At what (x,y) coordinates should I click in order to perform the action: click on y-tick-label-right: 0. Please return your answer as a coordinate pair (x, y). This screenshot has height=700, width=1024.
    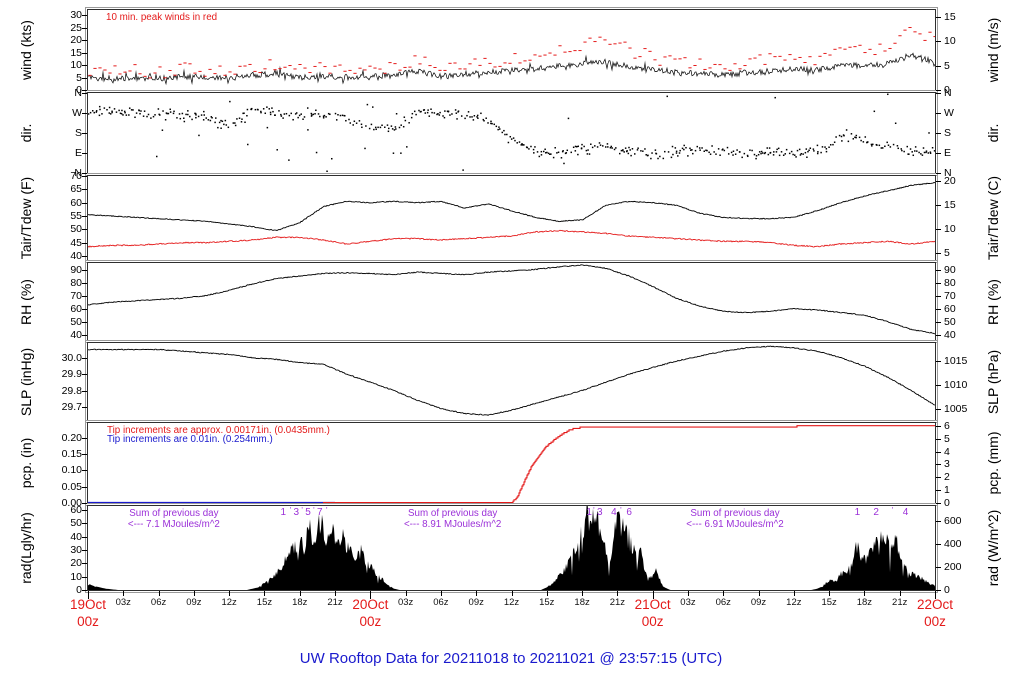
    Looking at the image, I should click on (947, 503).